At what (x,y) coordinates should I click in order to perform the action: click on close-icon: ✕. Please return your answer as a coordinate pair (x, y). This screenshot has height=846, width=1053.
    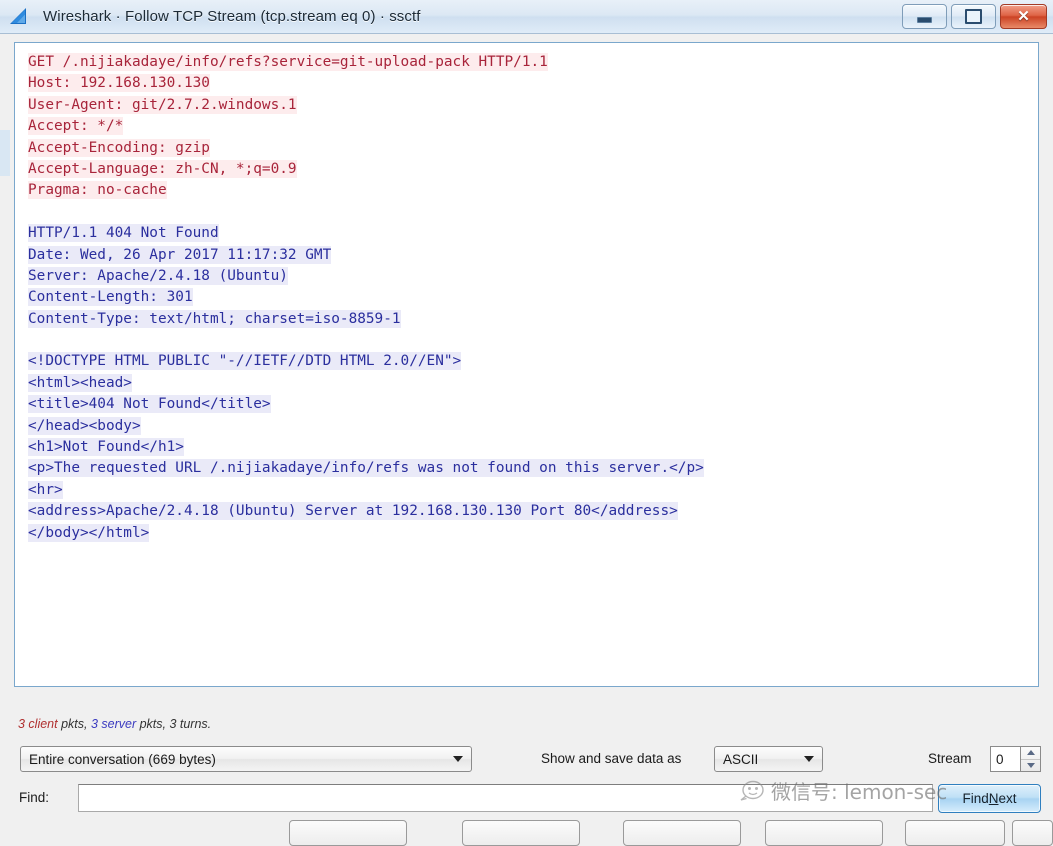
    Looking at the image, I should click on (1023, 16).